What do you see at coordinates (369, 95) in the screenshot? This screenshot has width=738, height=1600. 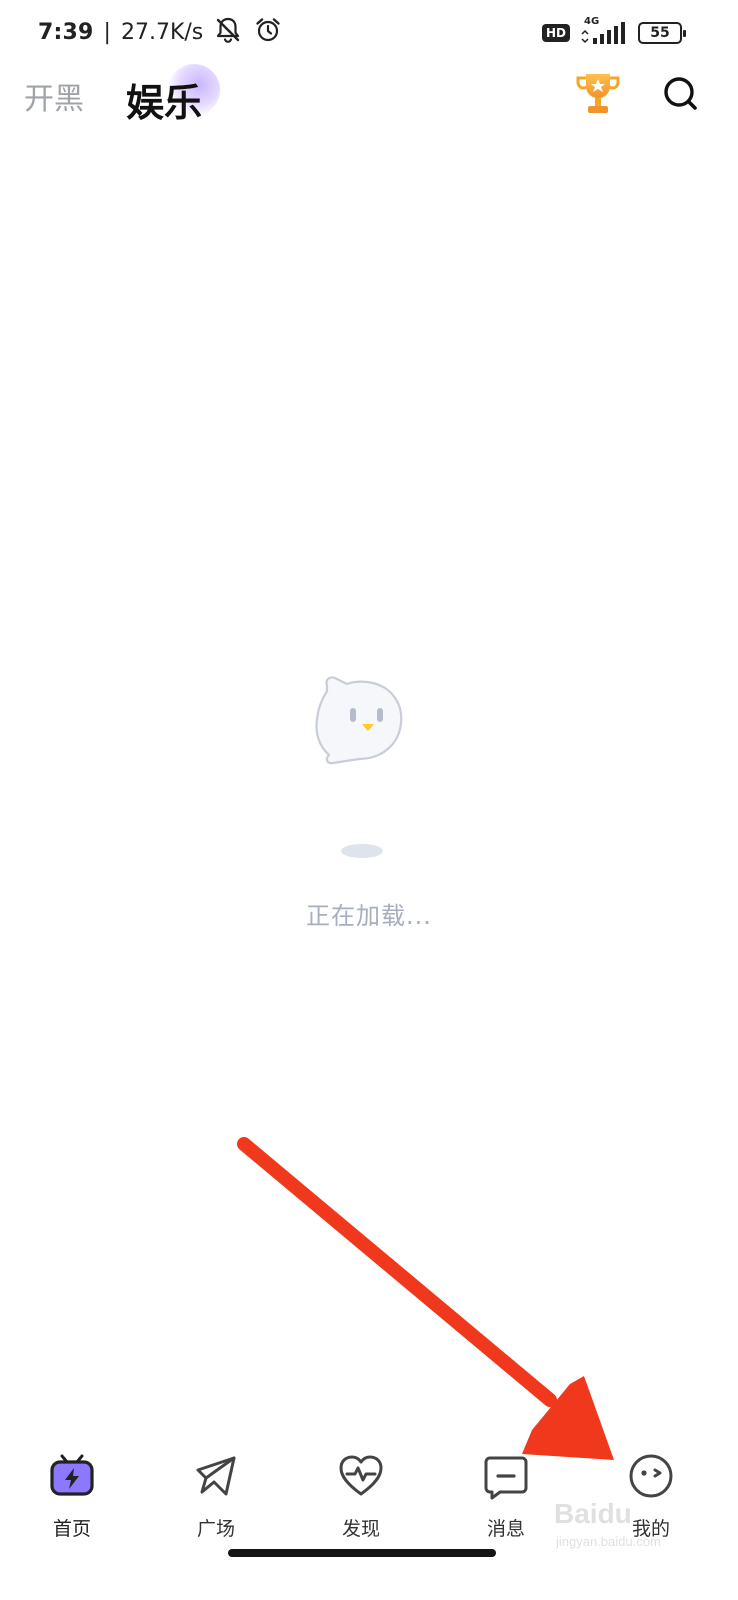 I see `top-header: 开黑 娱乐` at bounding box center [369, 95].